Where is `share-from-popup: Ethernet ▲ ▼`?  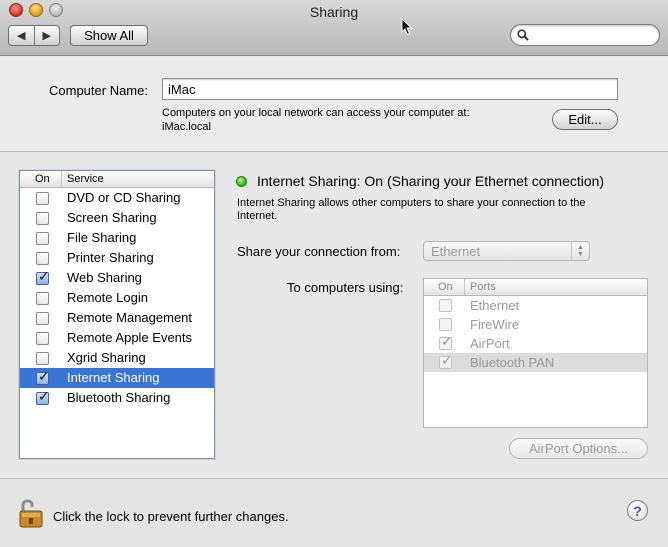
share-from-popup: Ethernet ▲ ▼ is located at coordinates (506, 251).